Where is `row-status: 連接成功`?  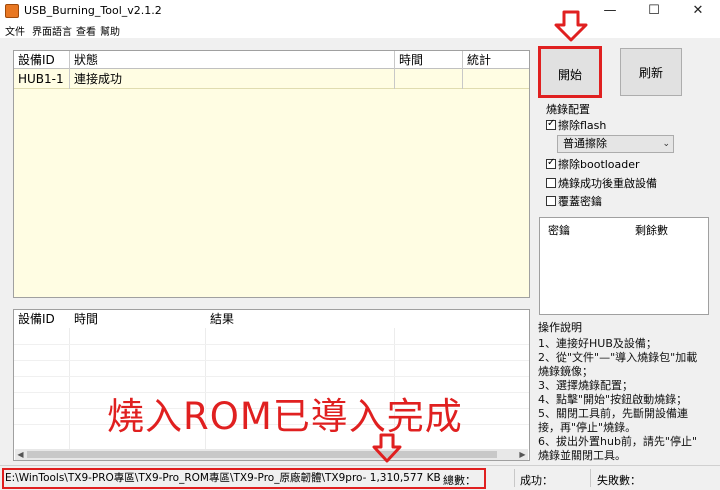
row-status: 連接成功 is located at coordinates (232, 79).